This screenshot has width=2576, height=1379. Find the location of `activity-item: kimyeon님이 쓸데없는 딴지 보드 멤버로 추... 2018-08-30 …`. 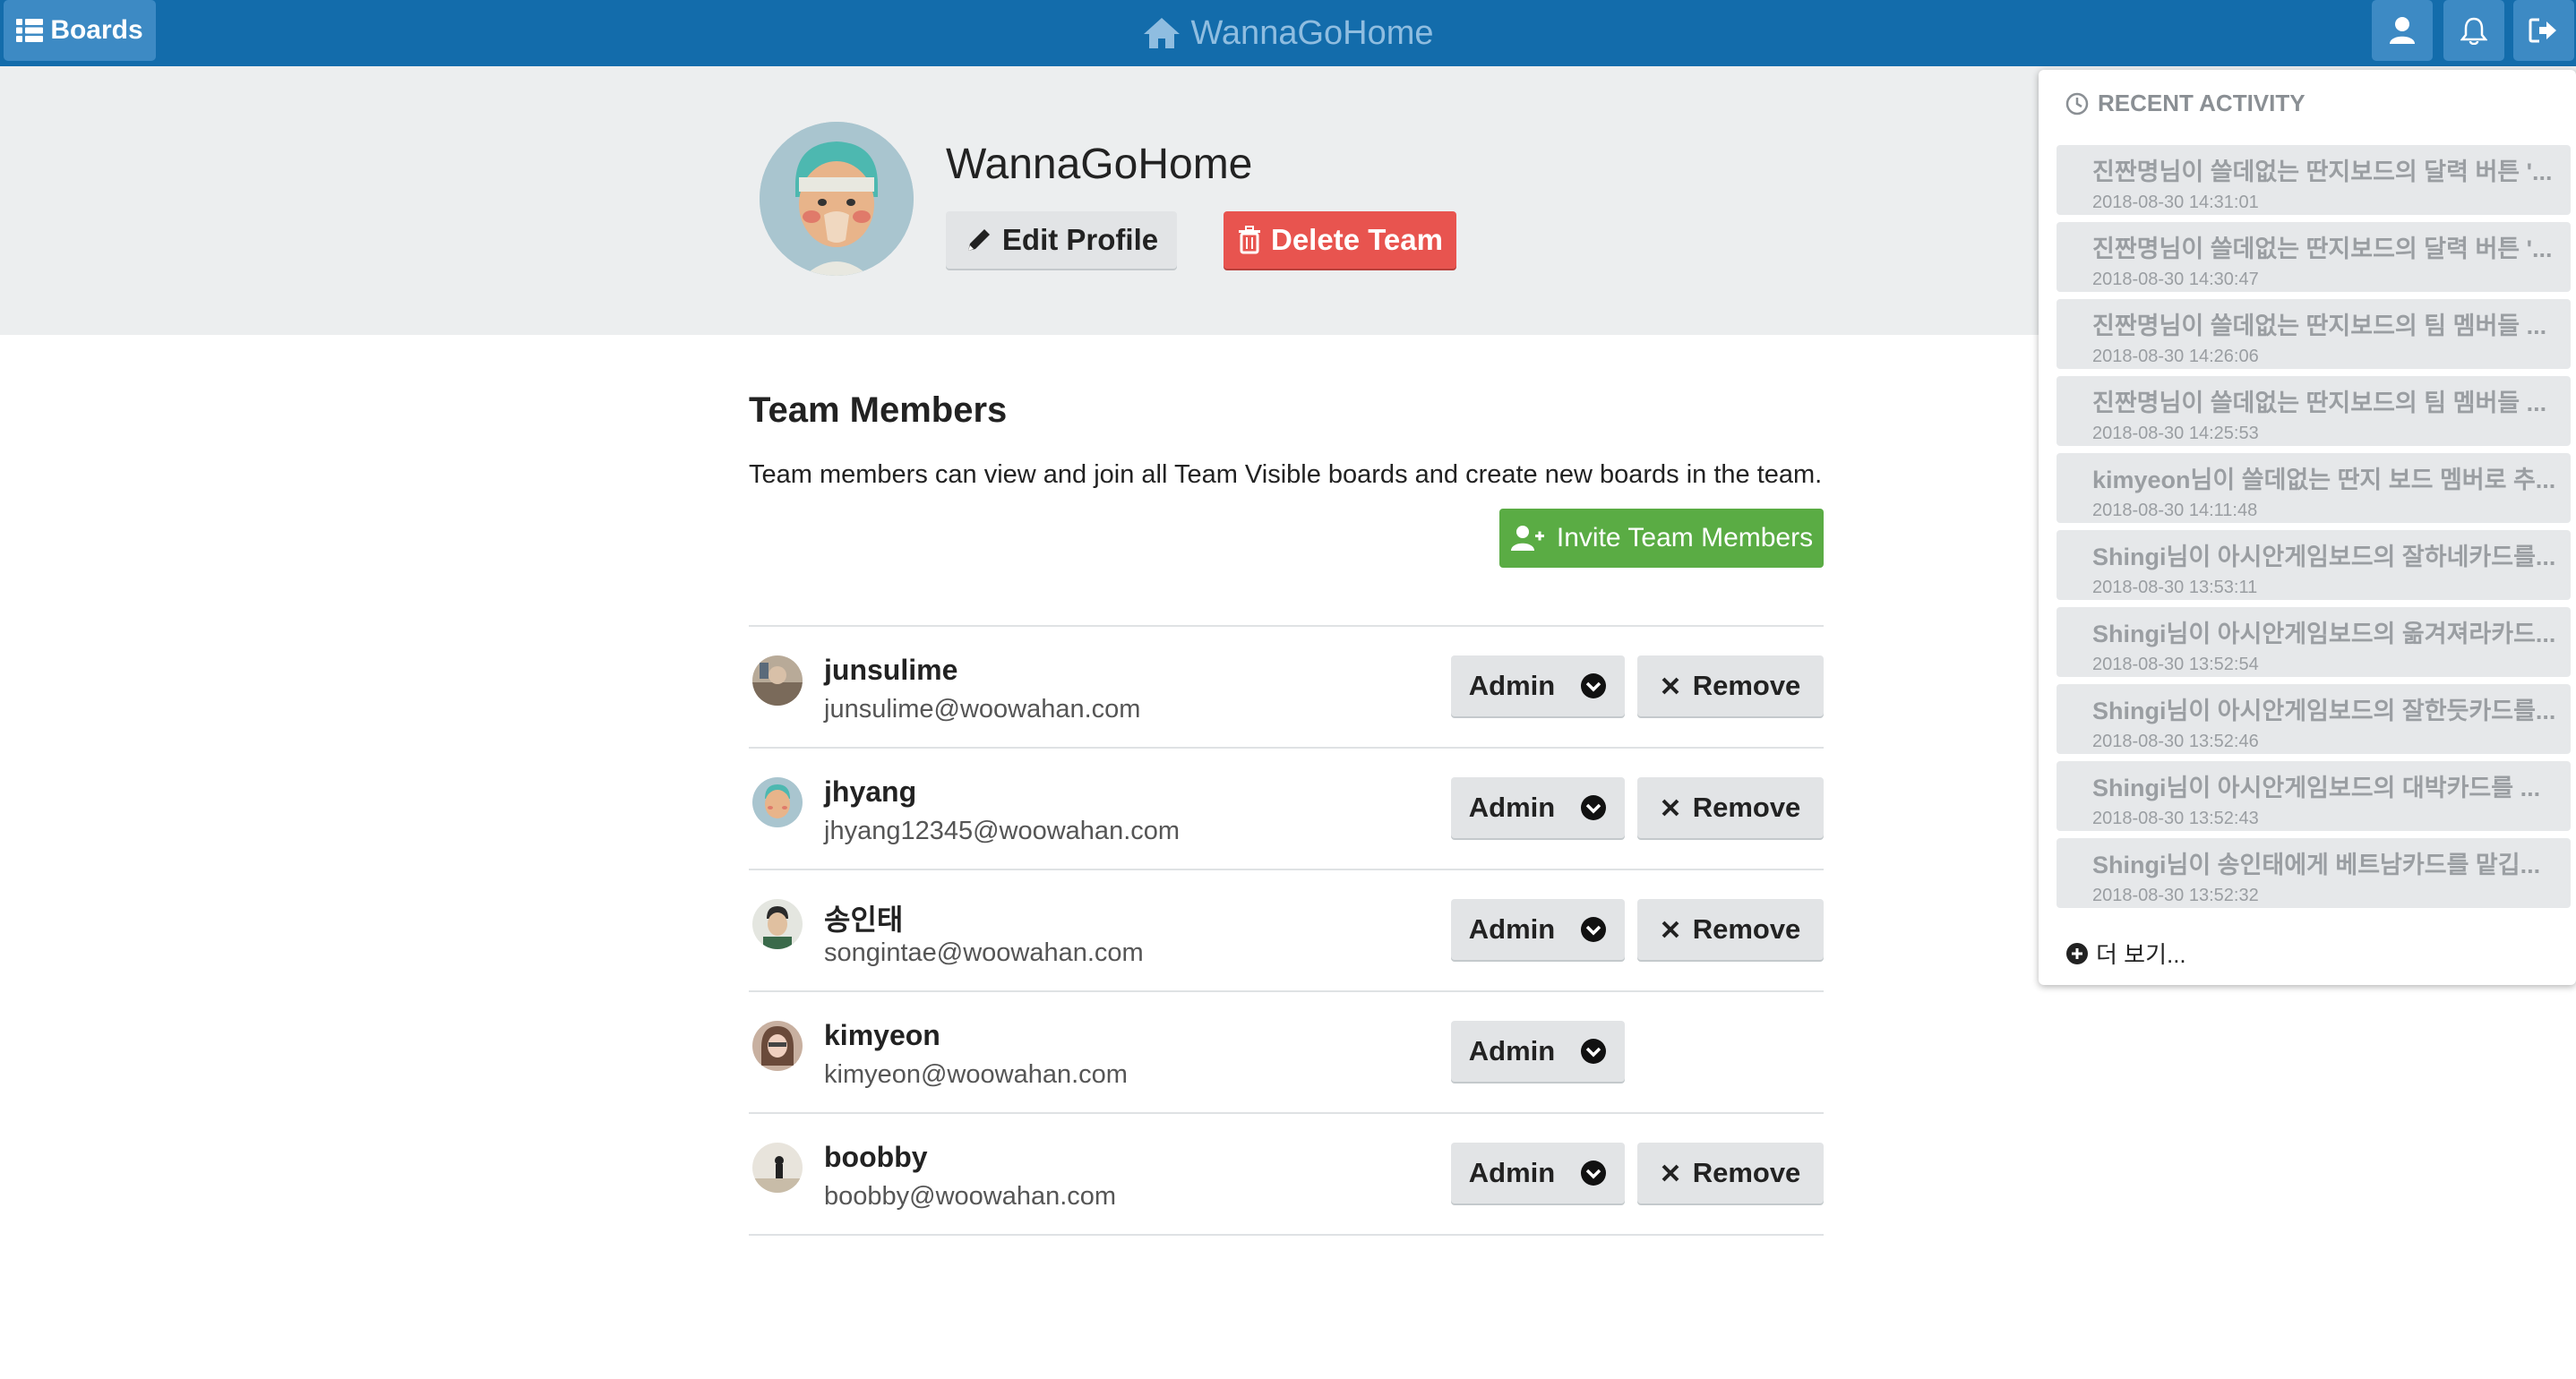

activity-item: kimyeon님이 쓸데없는 딴지 보드 멤버로 추... 2018-08-30 … is located at coordinates (2314, 488).